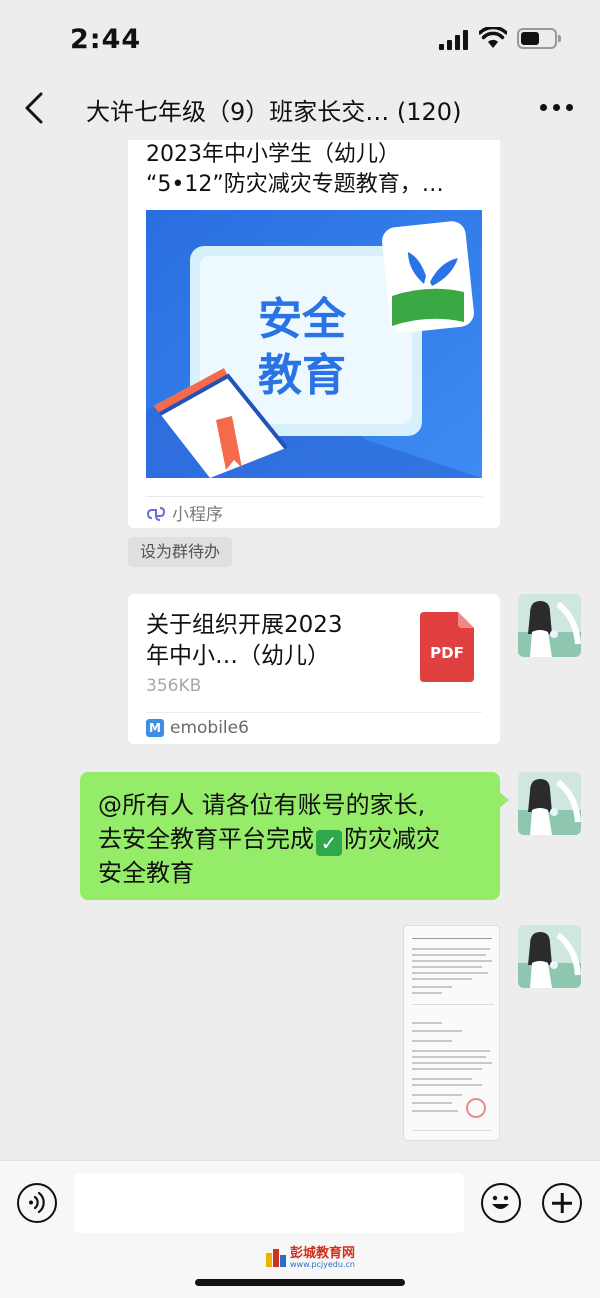 Image resolution: width=600 pixels, height=1298 pixels. I want to click on file-name-line1: 关于组织开展2023, so click(244, 625).